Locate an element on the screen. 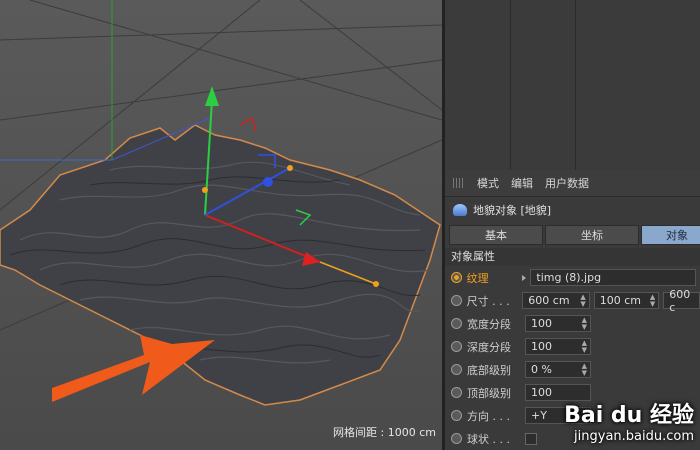 Image resolution: width=700 pixels, height=450 pixels. texture-label: 纹理 is located at coordinates (477, 278).